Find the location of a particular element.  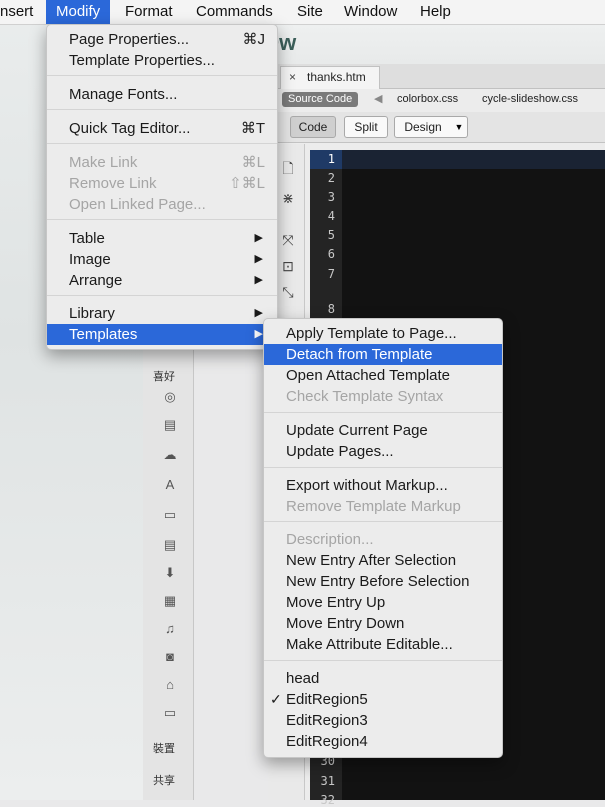

panel-label-favorites: 喜好 is located at coordinates (164, 377).